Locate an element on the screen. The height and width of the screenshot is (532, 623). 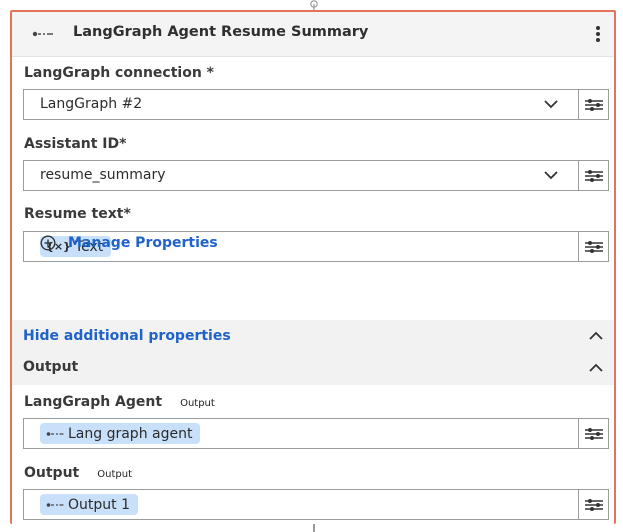
assistant-id-label: Assistant ID* is located at coordinates (75, 144).